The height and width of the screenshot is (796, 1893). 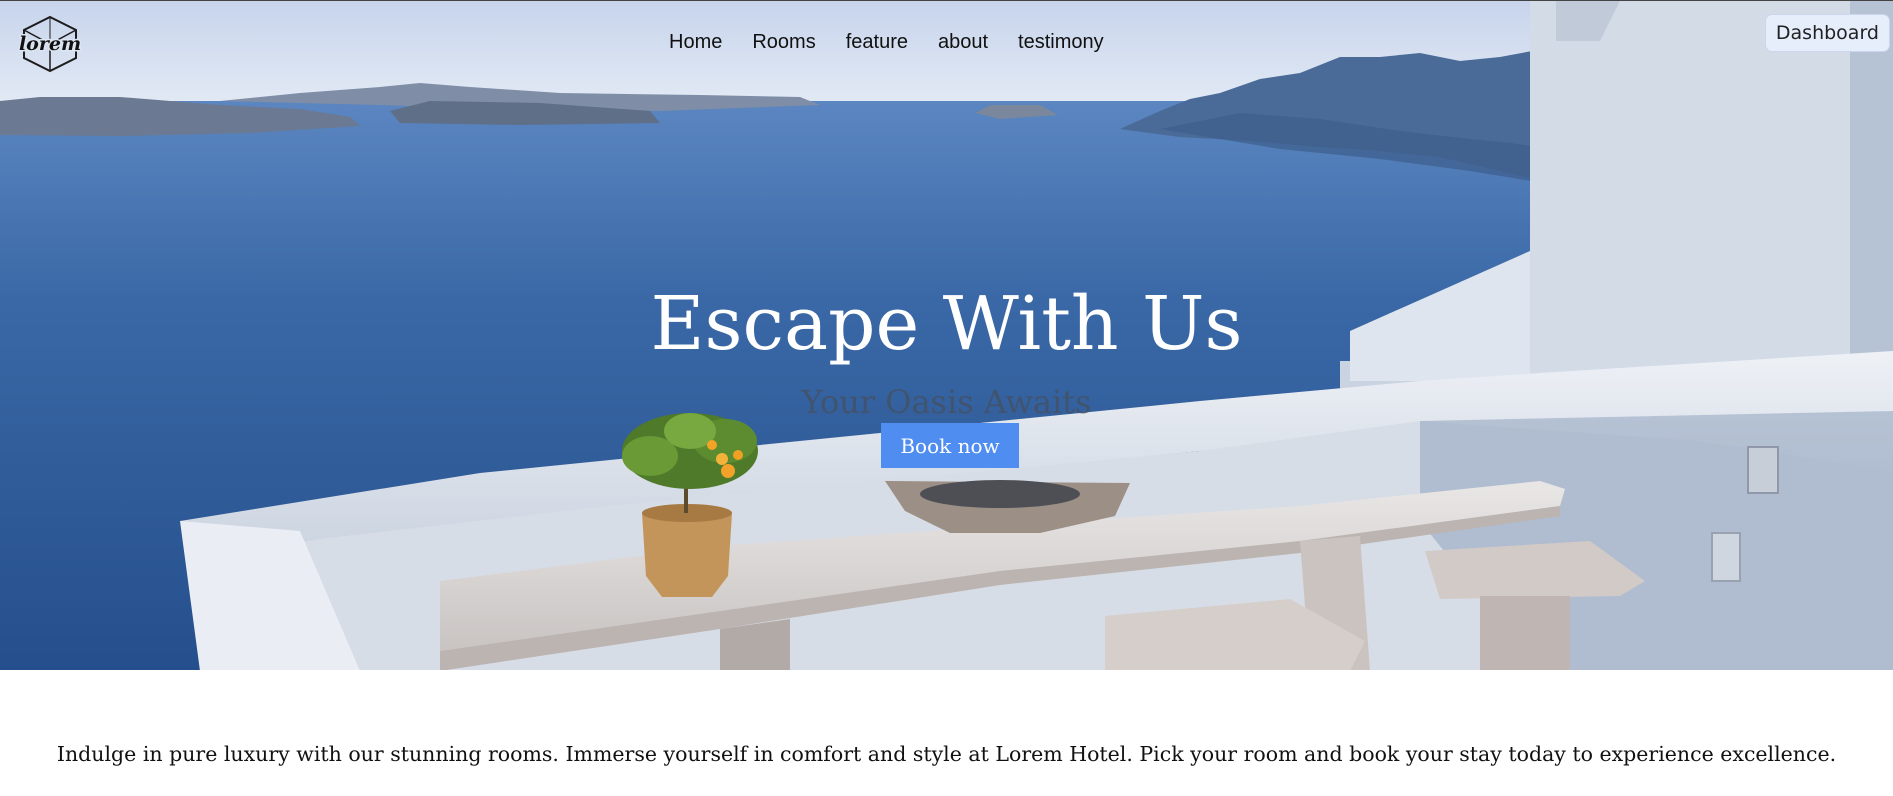 I want to click on main-nav: Home Rooms feature about testimony, so click(x=886, y=42).